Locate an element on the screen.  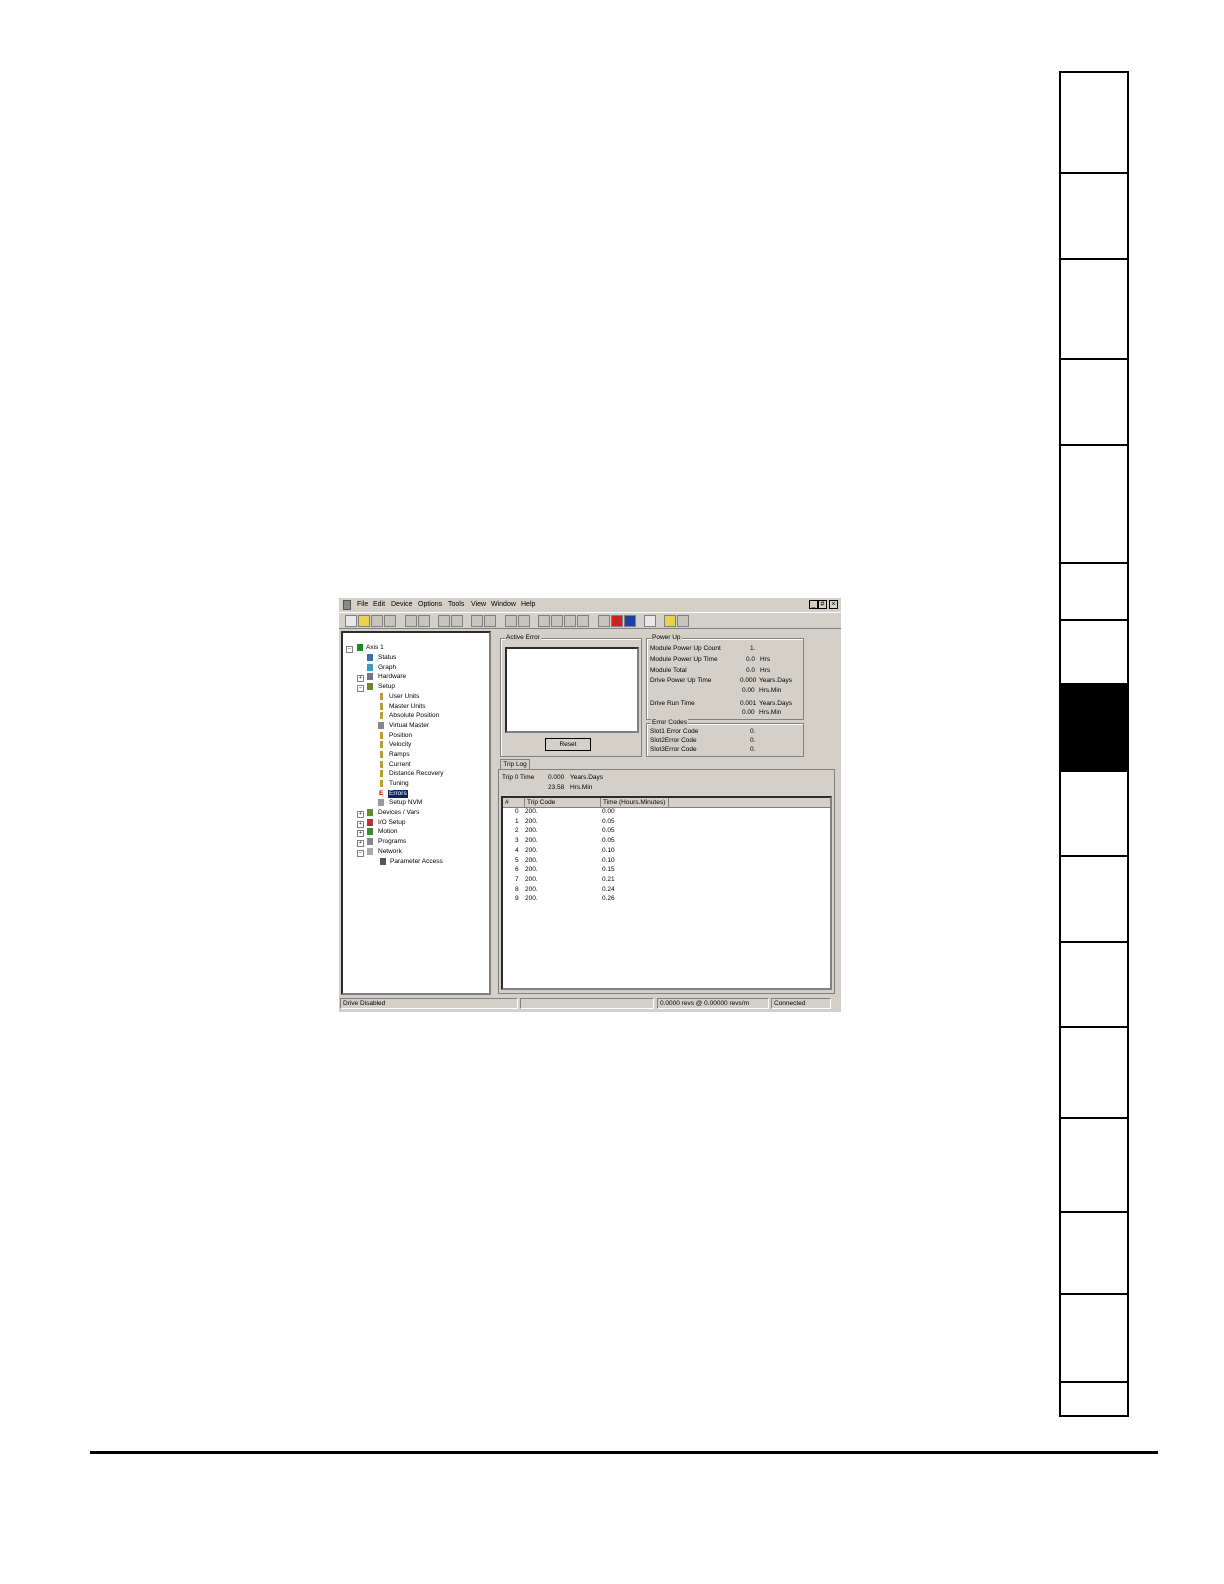
menu-tools: Tools is located at coordinates (456, 604).